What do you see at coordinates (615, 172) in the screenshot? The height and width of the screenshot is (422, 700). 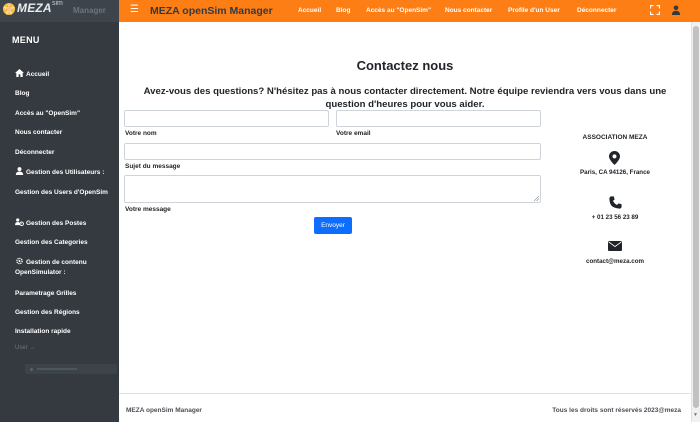 I see `address-text: Paris, CA 94126, France` at bounding box center [615, 172].